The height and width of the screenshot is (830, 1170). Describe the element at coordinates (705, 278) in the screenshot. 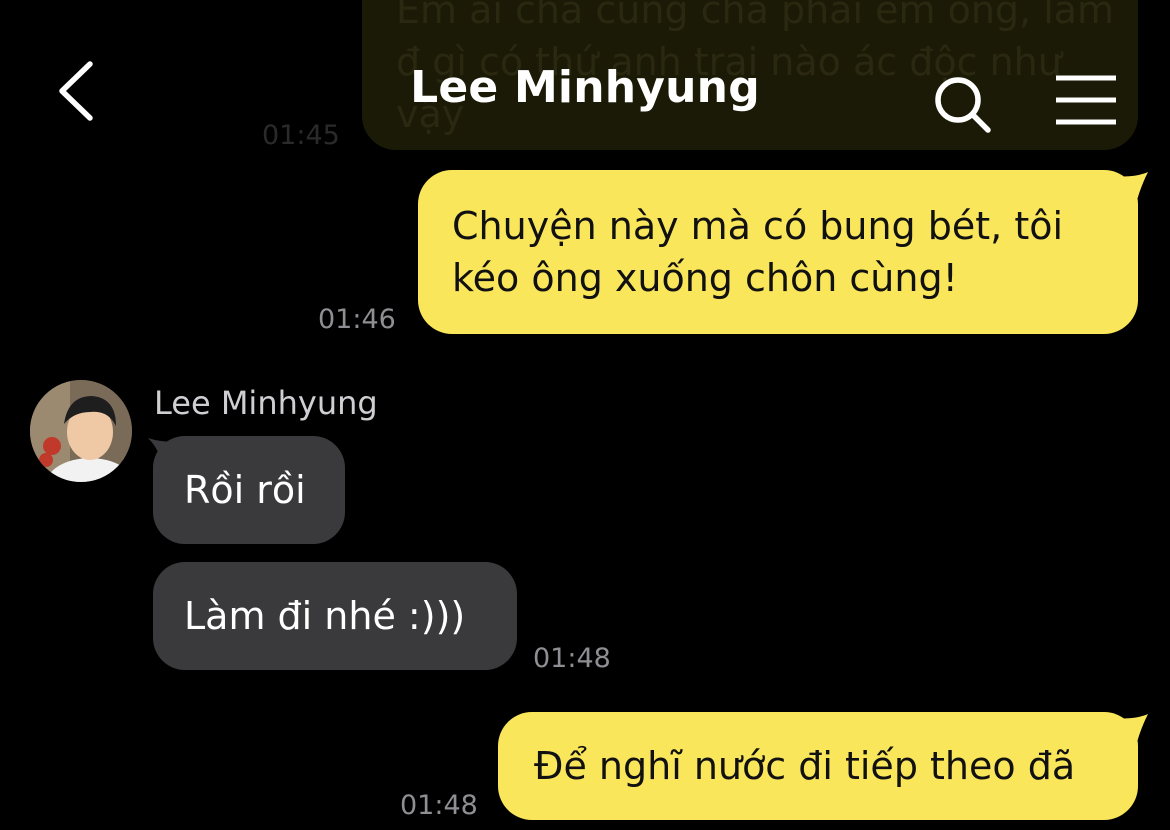

I see `message-text-line: kéo ông xuống chôn cùng!` at that location.